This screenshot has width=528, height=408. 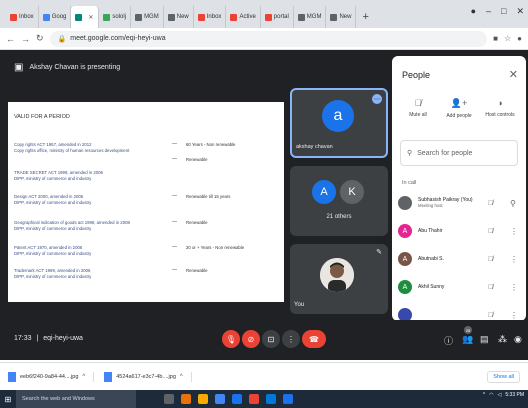 I want to click on minimize-icon: –, so click(x=488, y=11).